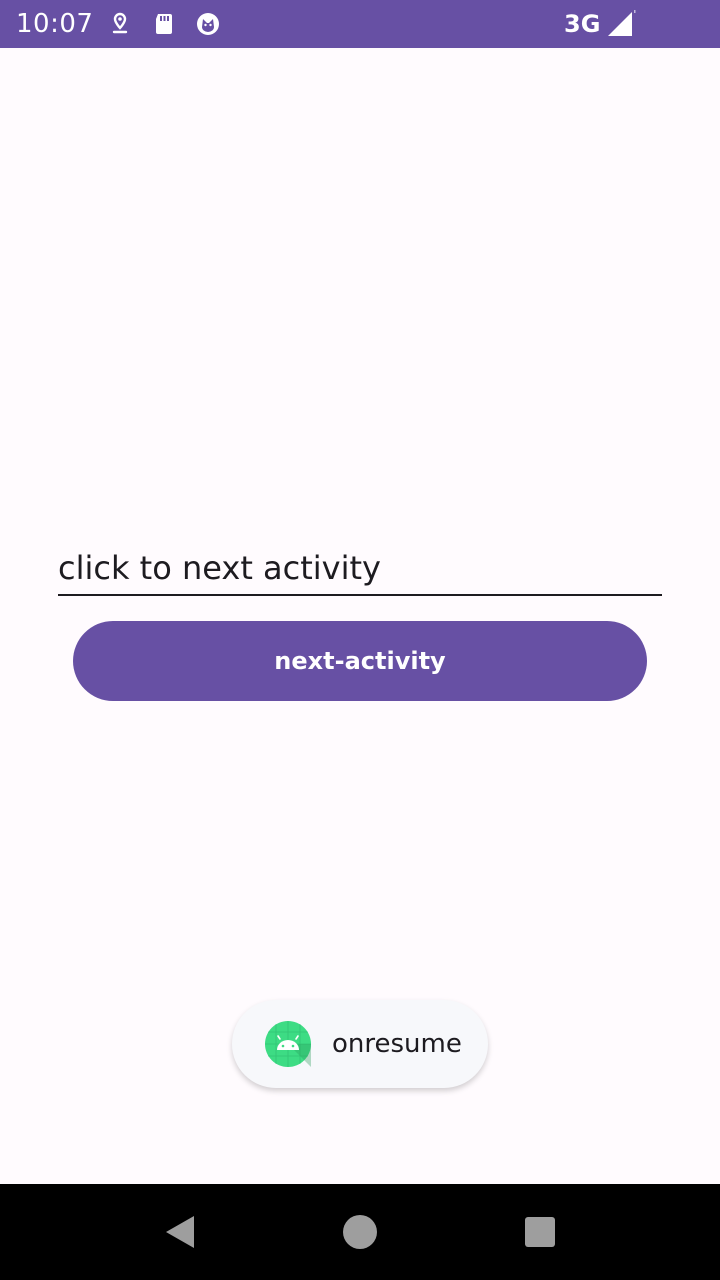  Describe the element at coordinates (208, 24) in the screenshot. I see `cat-app-icon` at that location.